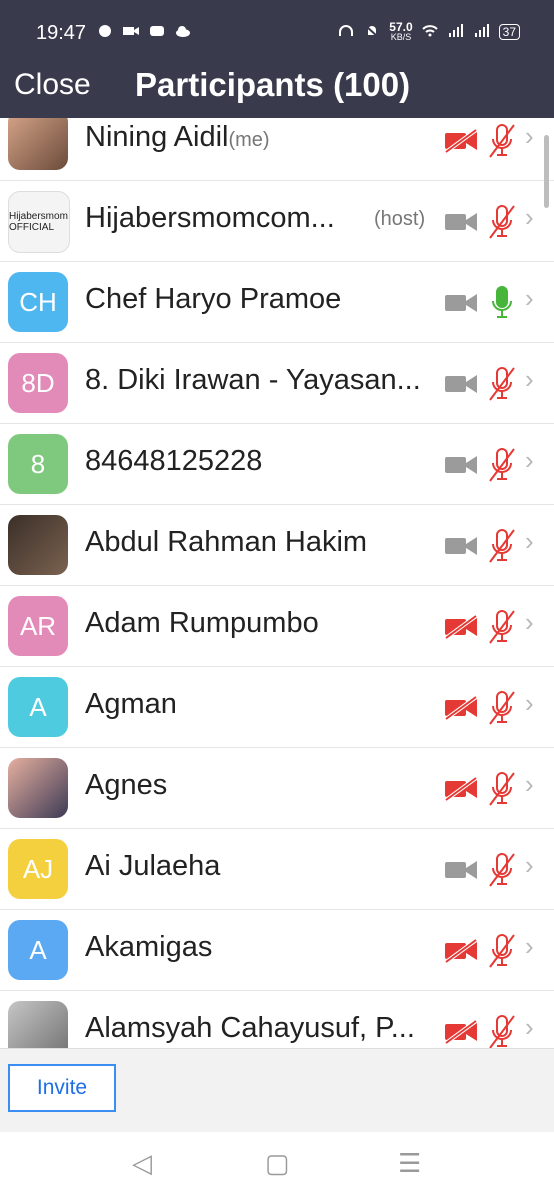 The image size is (554, 1200). Describe the element at coordinates (409, 1163) in the screenshot. I see `menu-nav-icon: ☰` at that location.